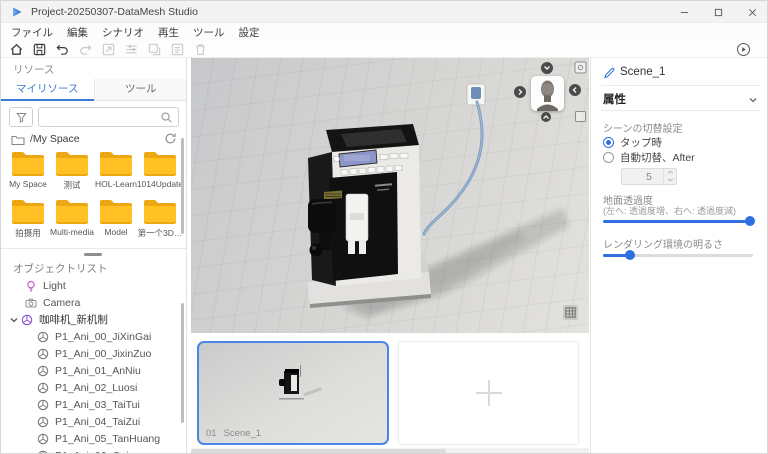 The width and height of the screenshot is (768, 454). I want to click on align-icon, so click(131, 49).